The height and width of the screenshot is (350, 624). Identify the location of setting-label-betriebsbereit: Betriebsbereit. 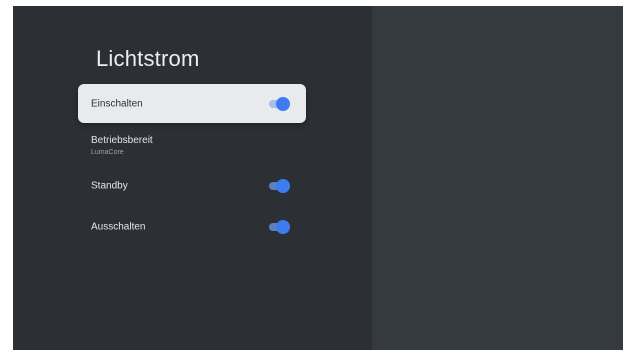
(122, 140).